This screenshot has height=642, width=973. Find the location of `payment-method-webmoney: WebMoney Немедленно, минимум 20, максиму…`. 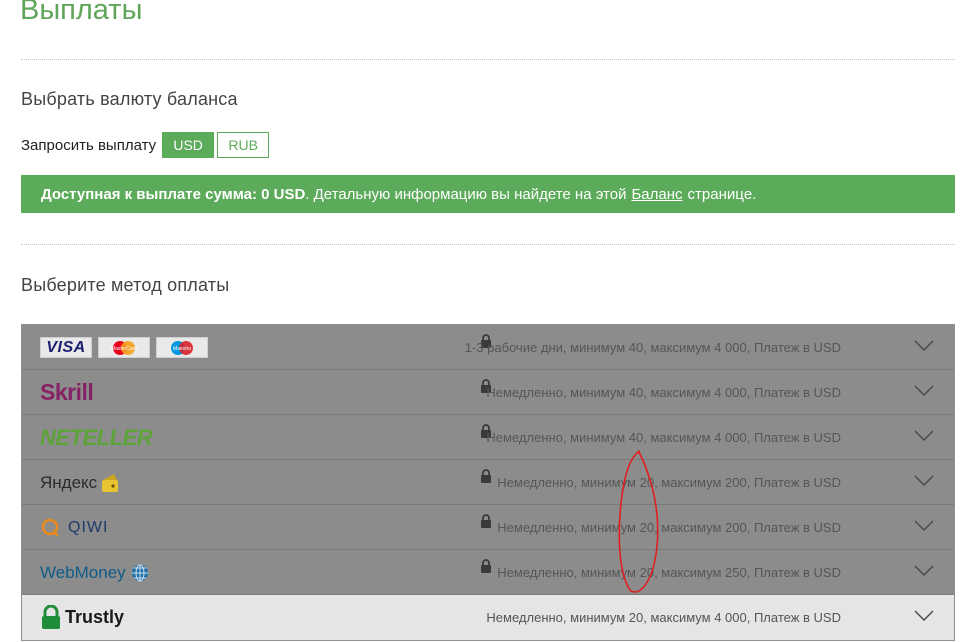

payment-method-webmoney: WebMoney Немедленно, минимум 20, максиму… is located at coordinates (488, 572).